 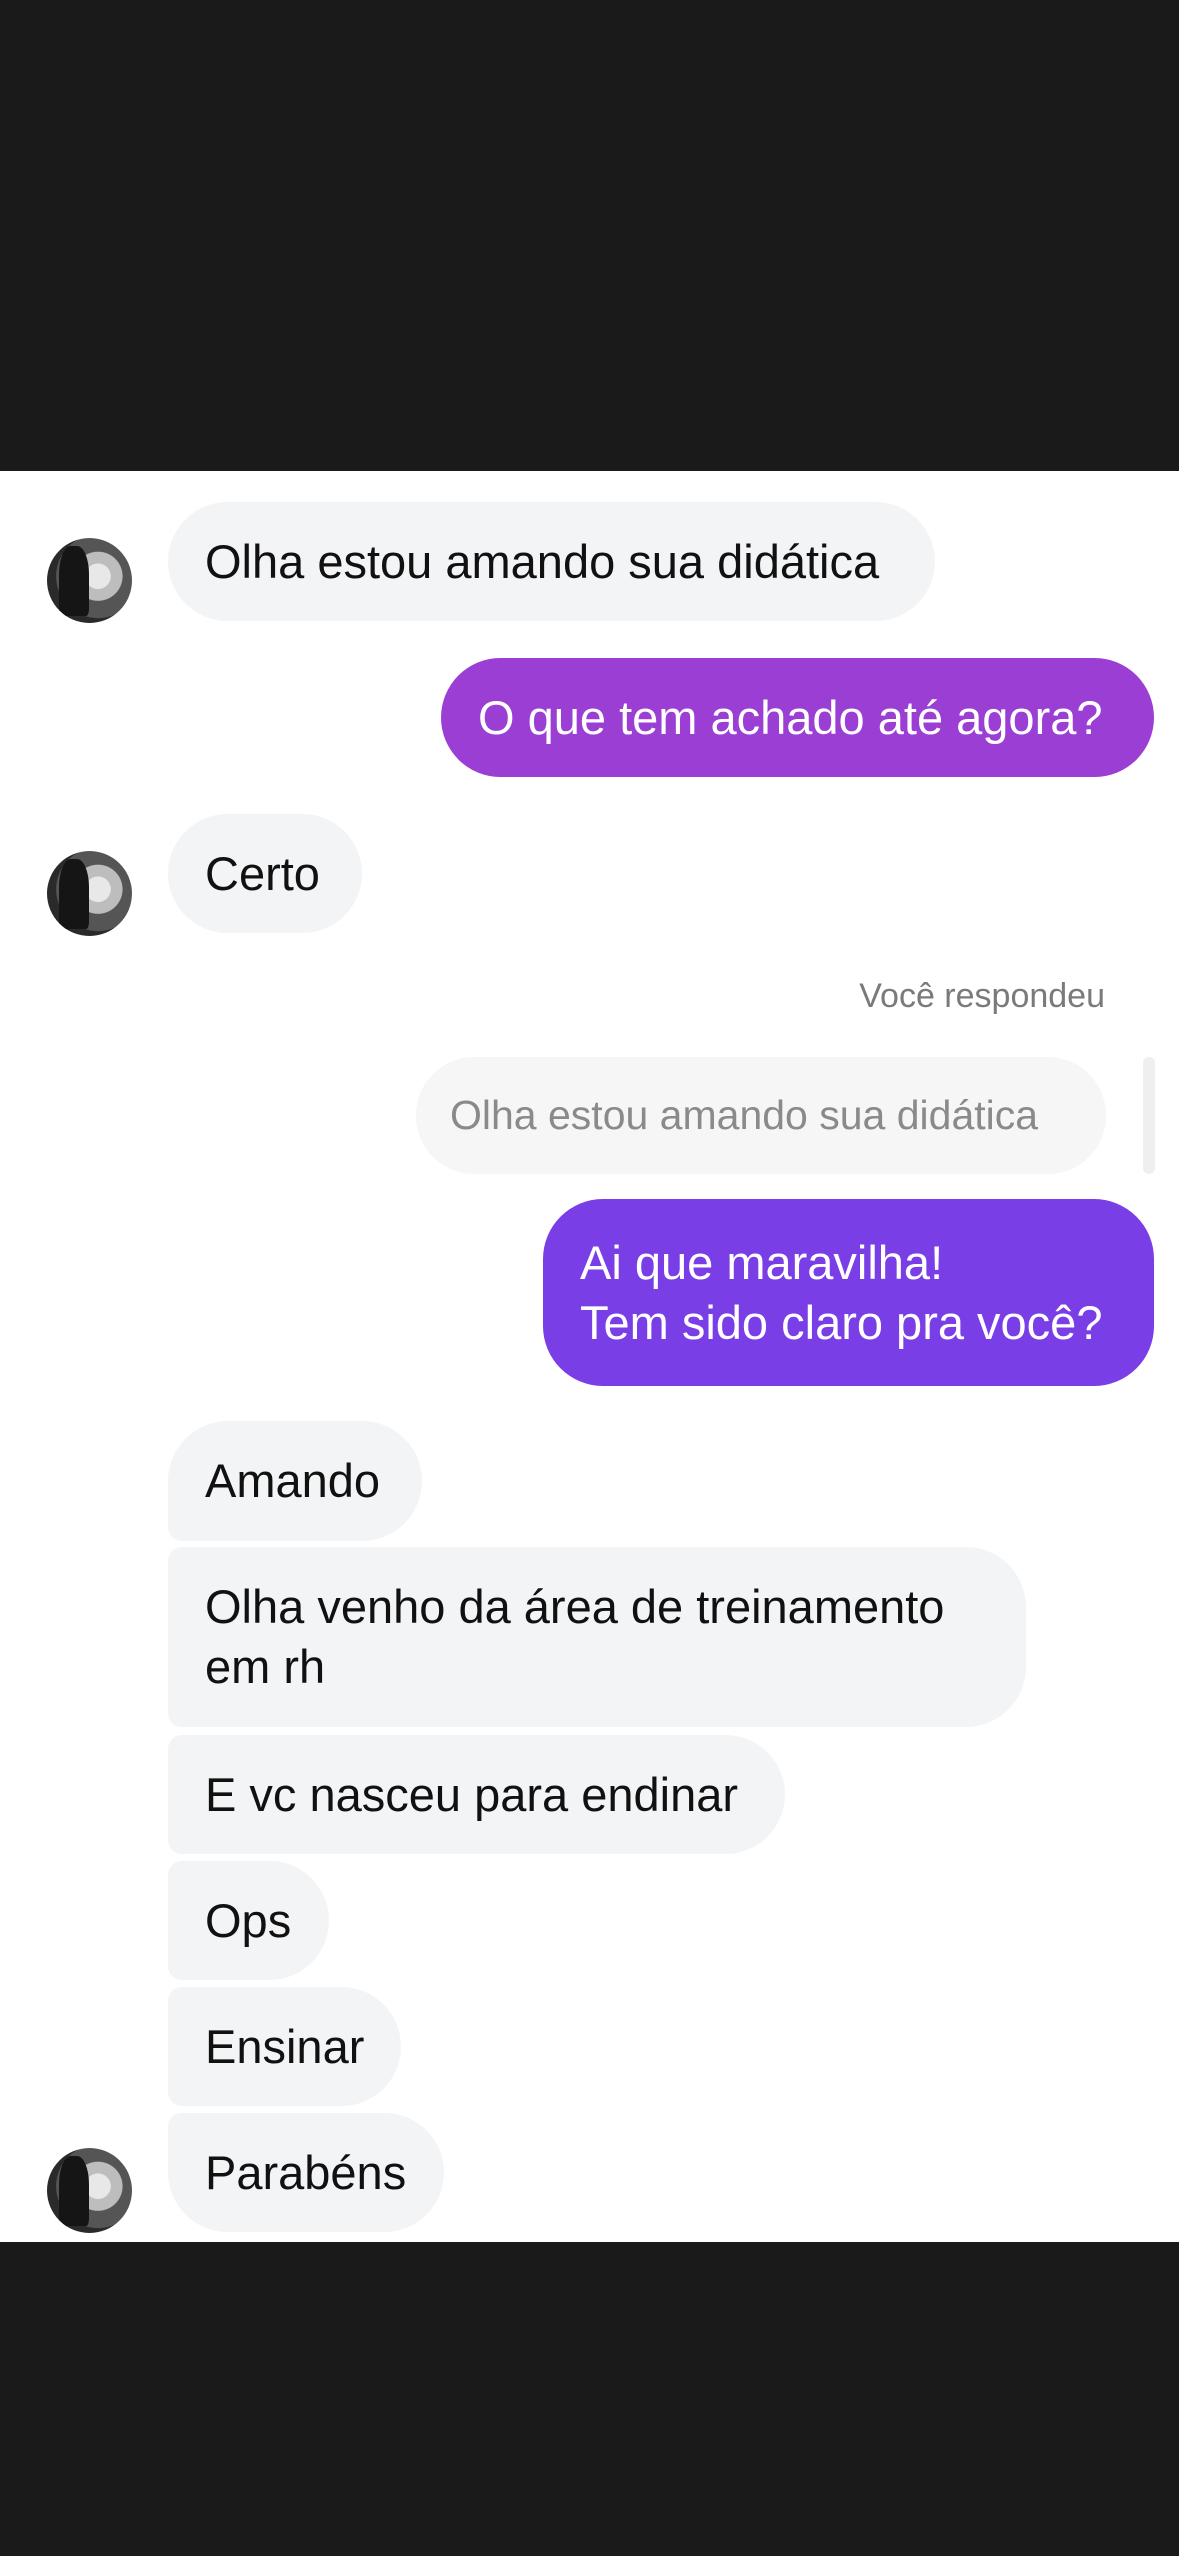 What do you see at coordinates (790, 717) in the screenshot?
I see `message-text: O que tem achado até agora?` at bounding box center [790, 717].